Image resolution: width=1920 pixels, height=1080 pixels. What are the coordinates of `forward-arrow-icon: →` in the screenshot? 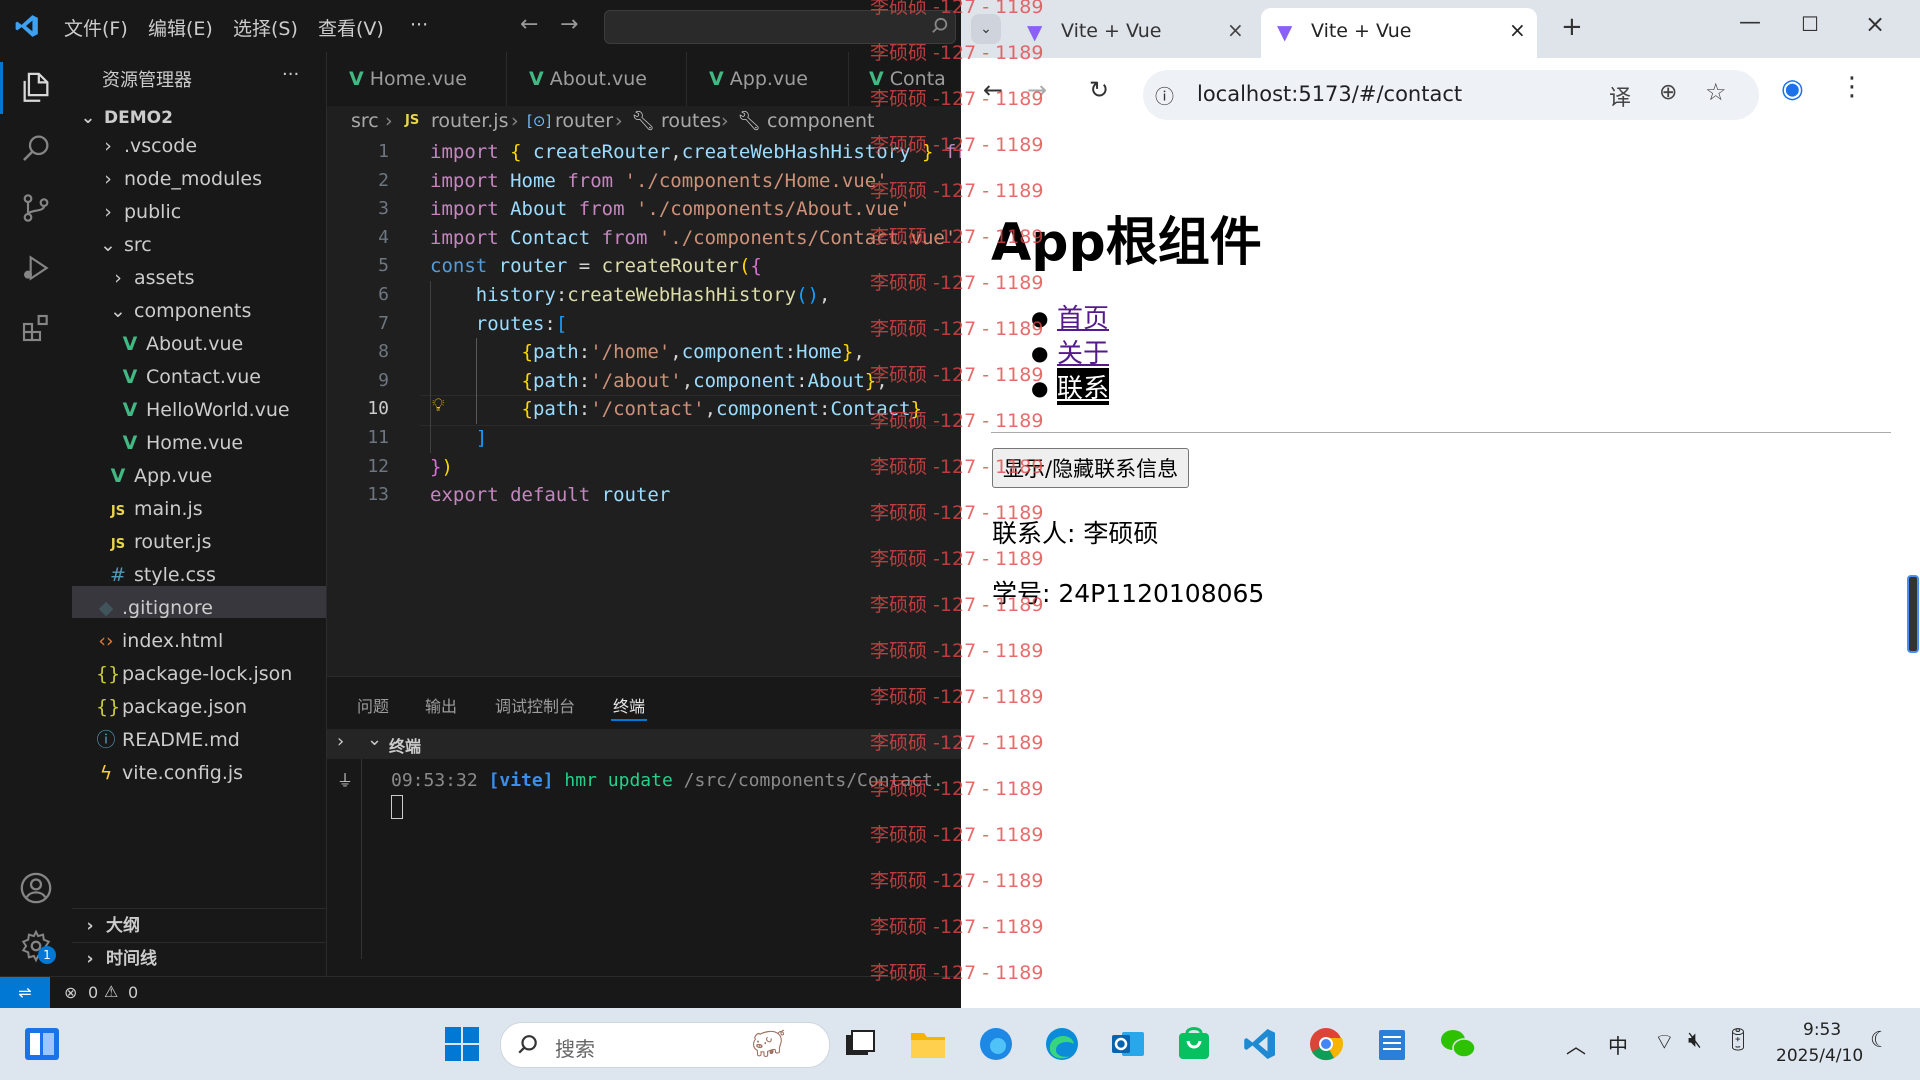 It's located at (569, 24).